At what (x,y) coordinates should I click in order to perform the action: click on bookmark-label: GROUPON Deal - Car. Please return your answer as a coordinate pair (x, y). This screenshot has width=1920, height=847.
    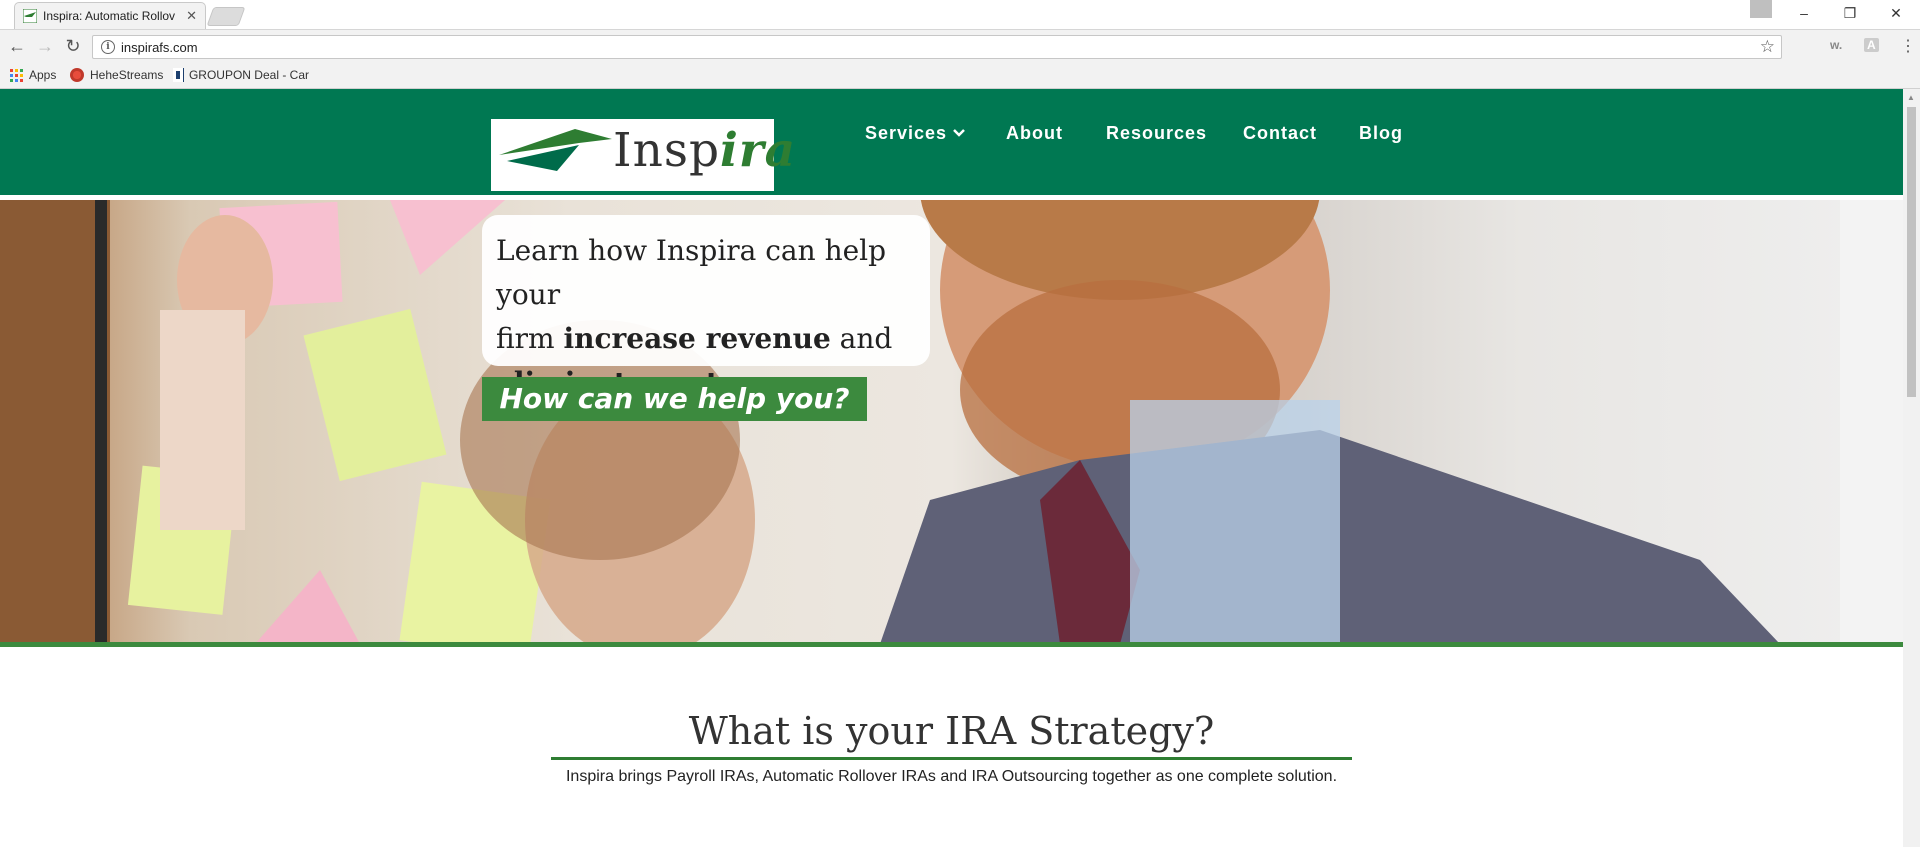
    Looking at the image, I should click on (248, 75).